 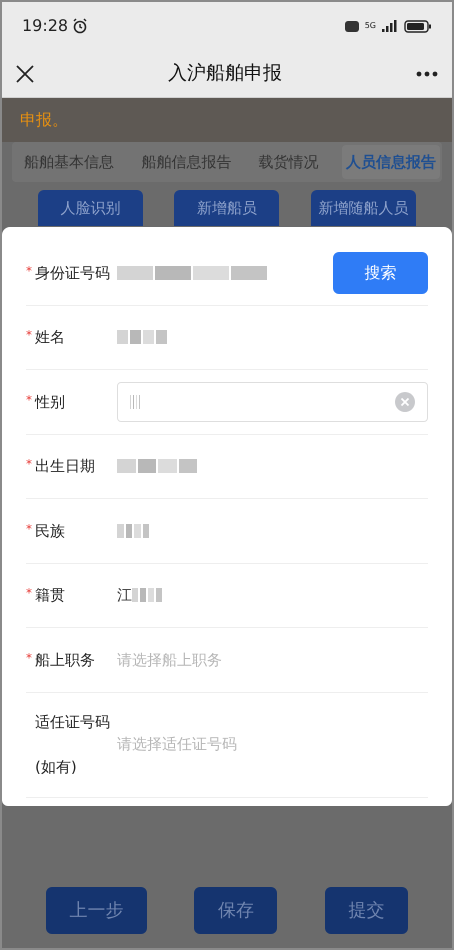 I want to click on tab: 船舶基本信息, so click(x=69, y=162).